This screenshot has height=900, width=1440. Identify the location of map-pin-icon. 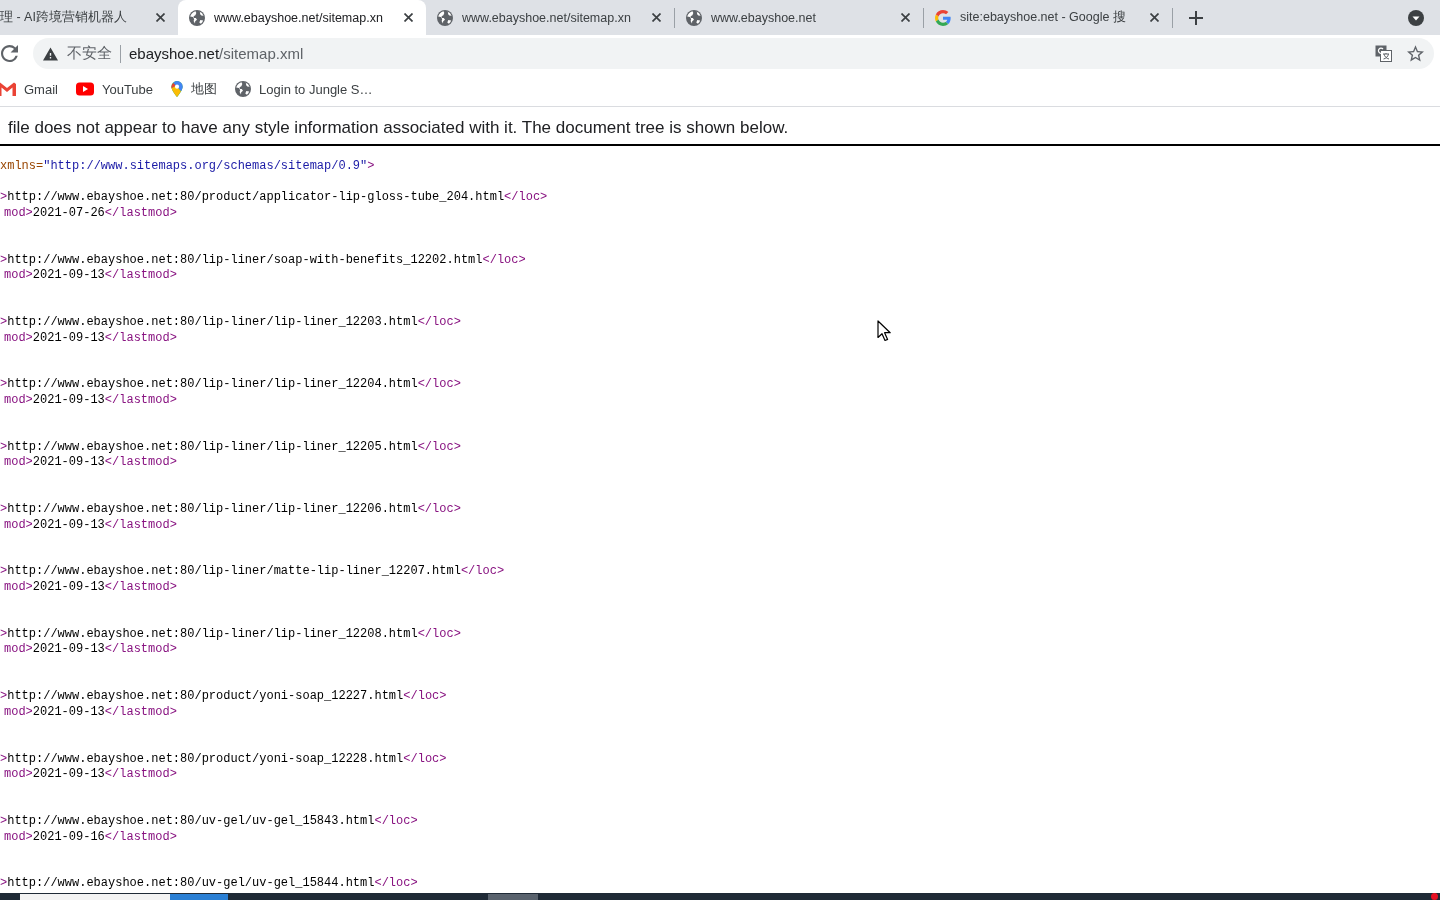
(177, 89).